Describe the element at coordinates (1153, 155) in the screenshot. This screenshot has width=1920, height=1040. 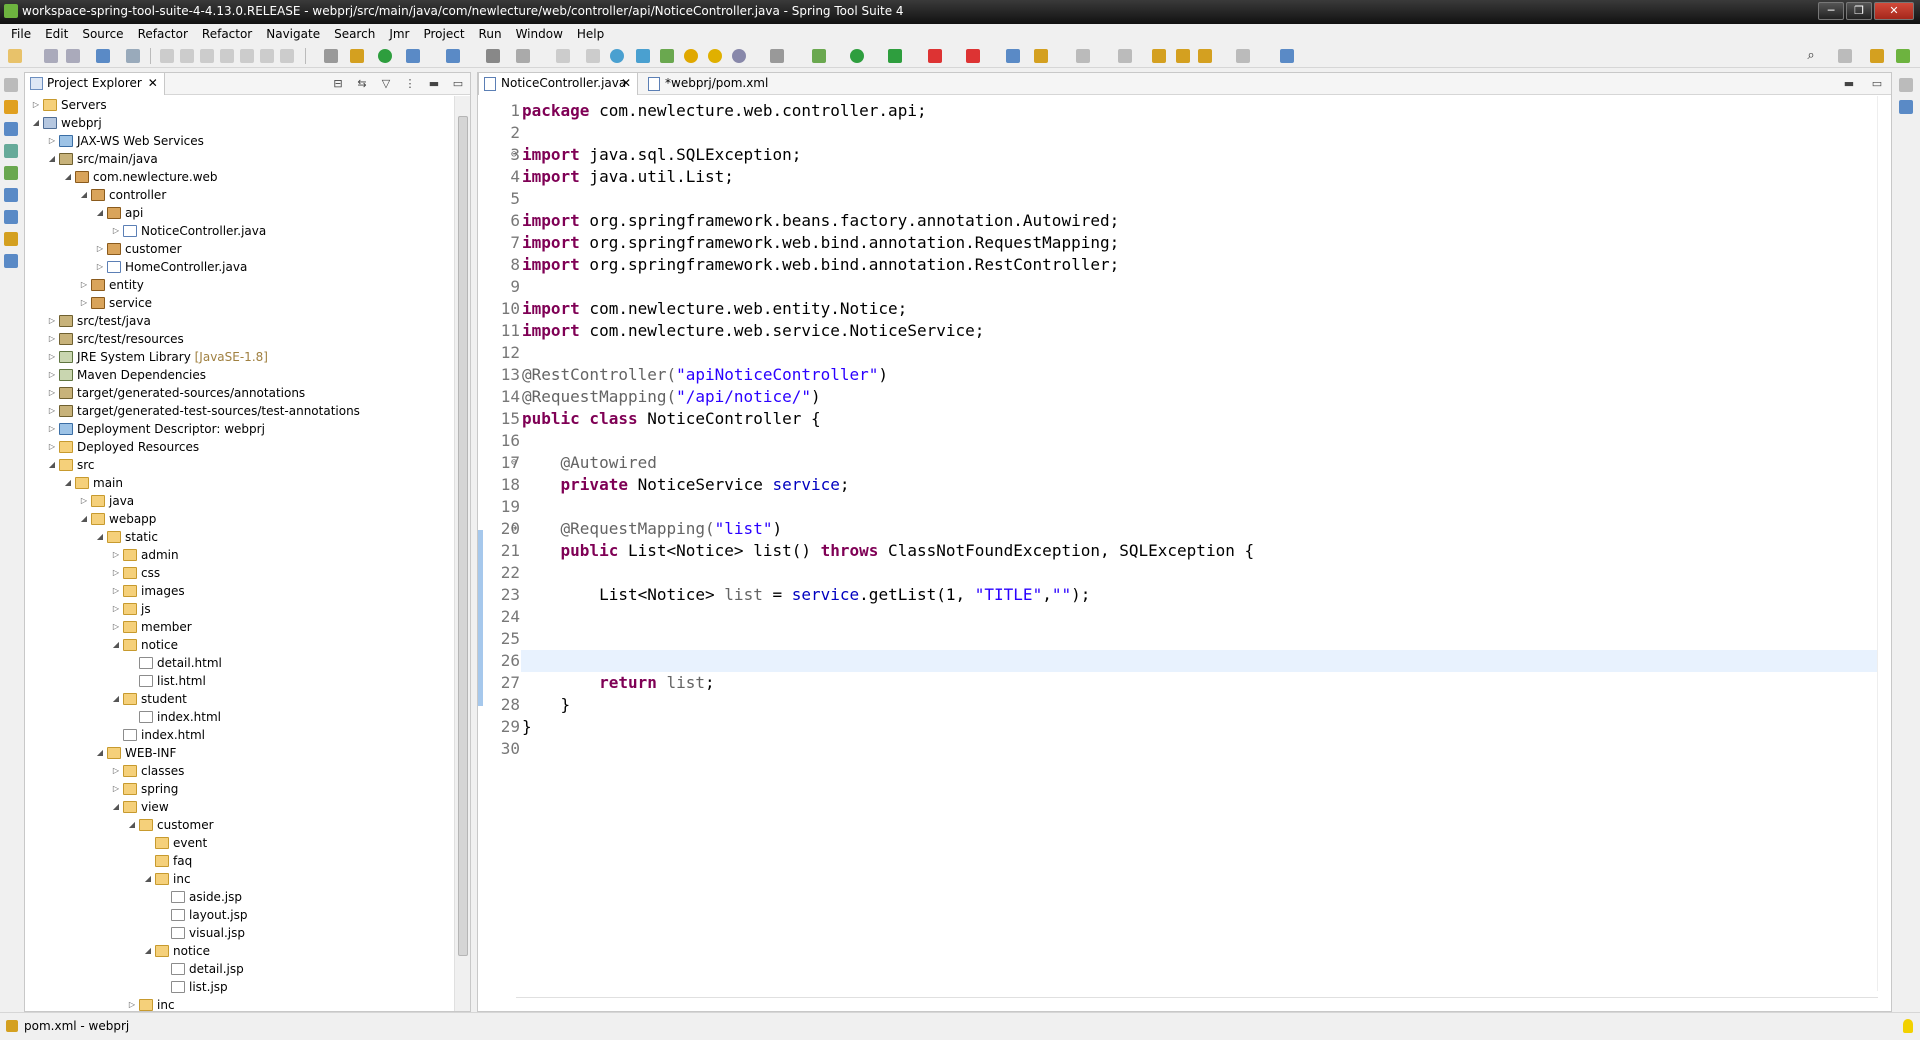
I see `code-line: 3 ⊖ import java.sql.SQLException;` at that location.